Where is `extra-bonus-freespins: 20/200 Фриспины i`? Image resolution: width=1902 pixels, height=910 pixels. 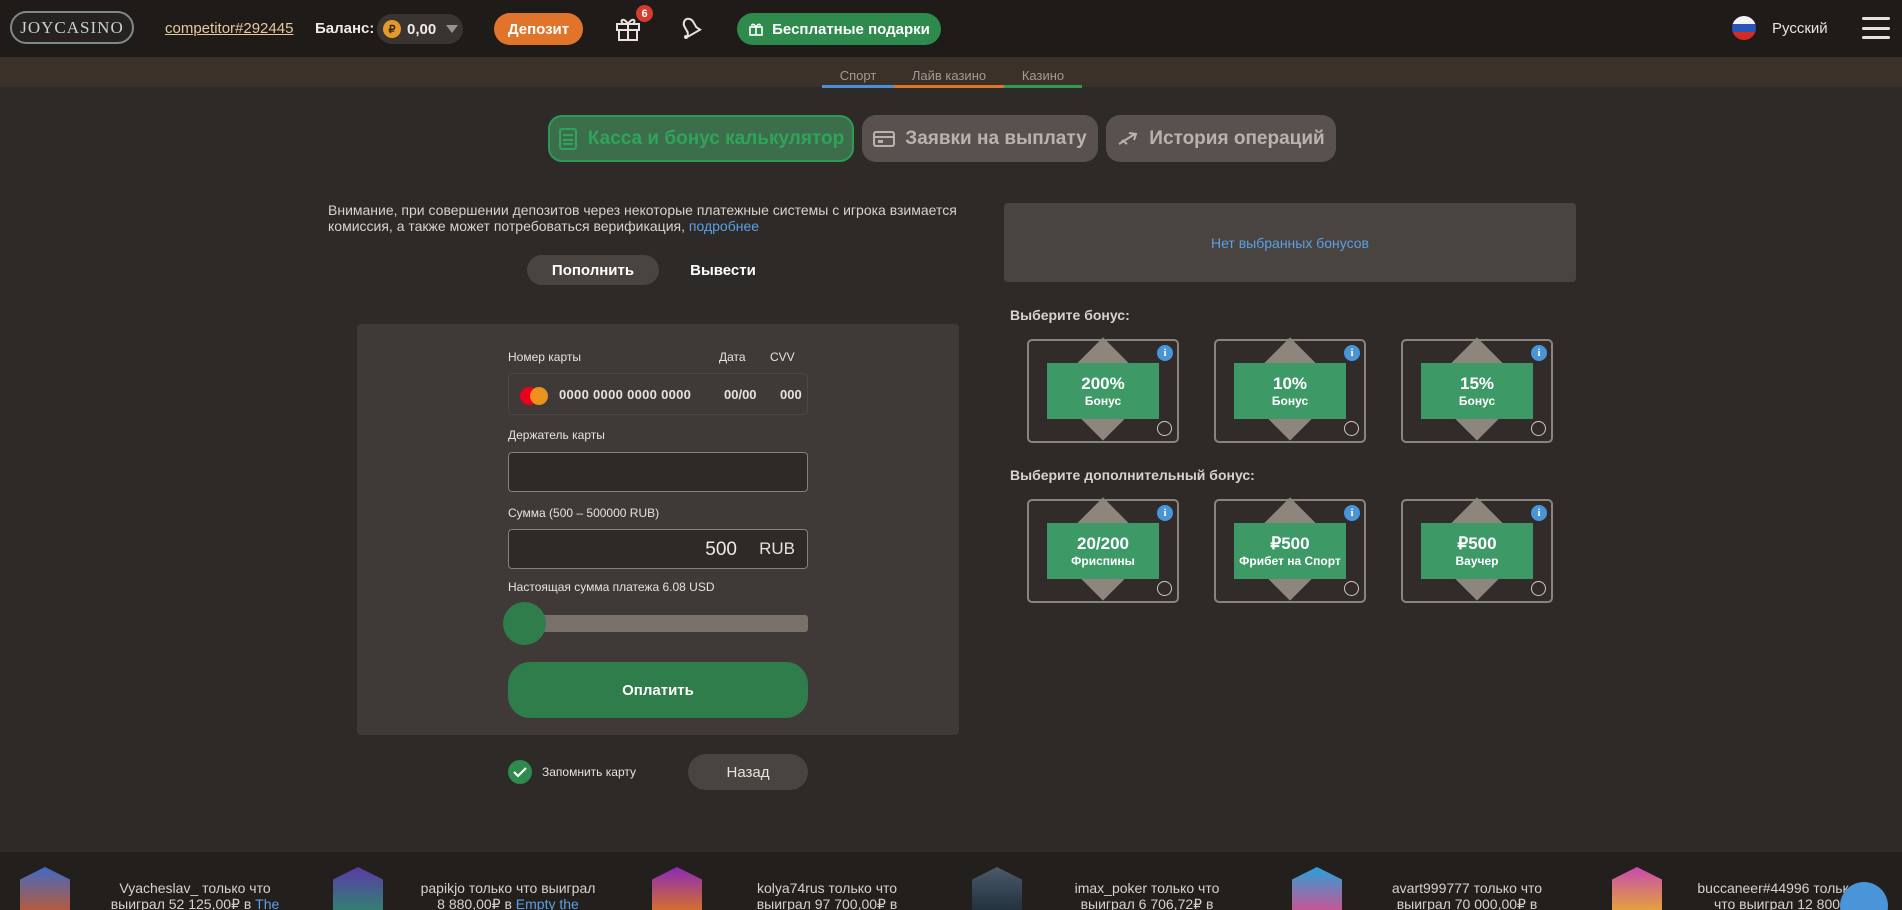 extra-bonus-freespins: 20/200 Фриспины i is located at coordinates (1103, 550).